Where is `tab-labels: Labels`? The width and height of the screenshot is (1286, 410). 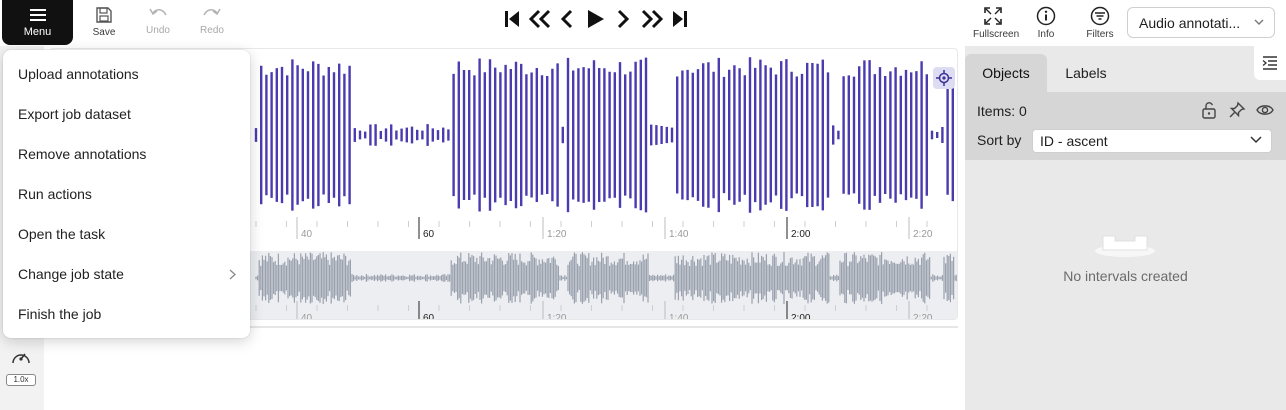
tab-labels: Labels is located at coordinates (1086, 73).